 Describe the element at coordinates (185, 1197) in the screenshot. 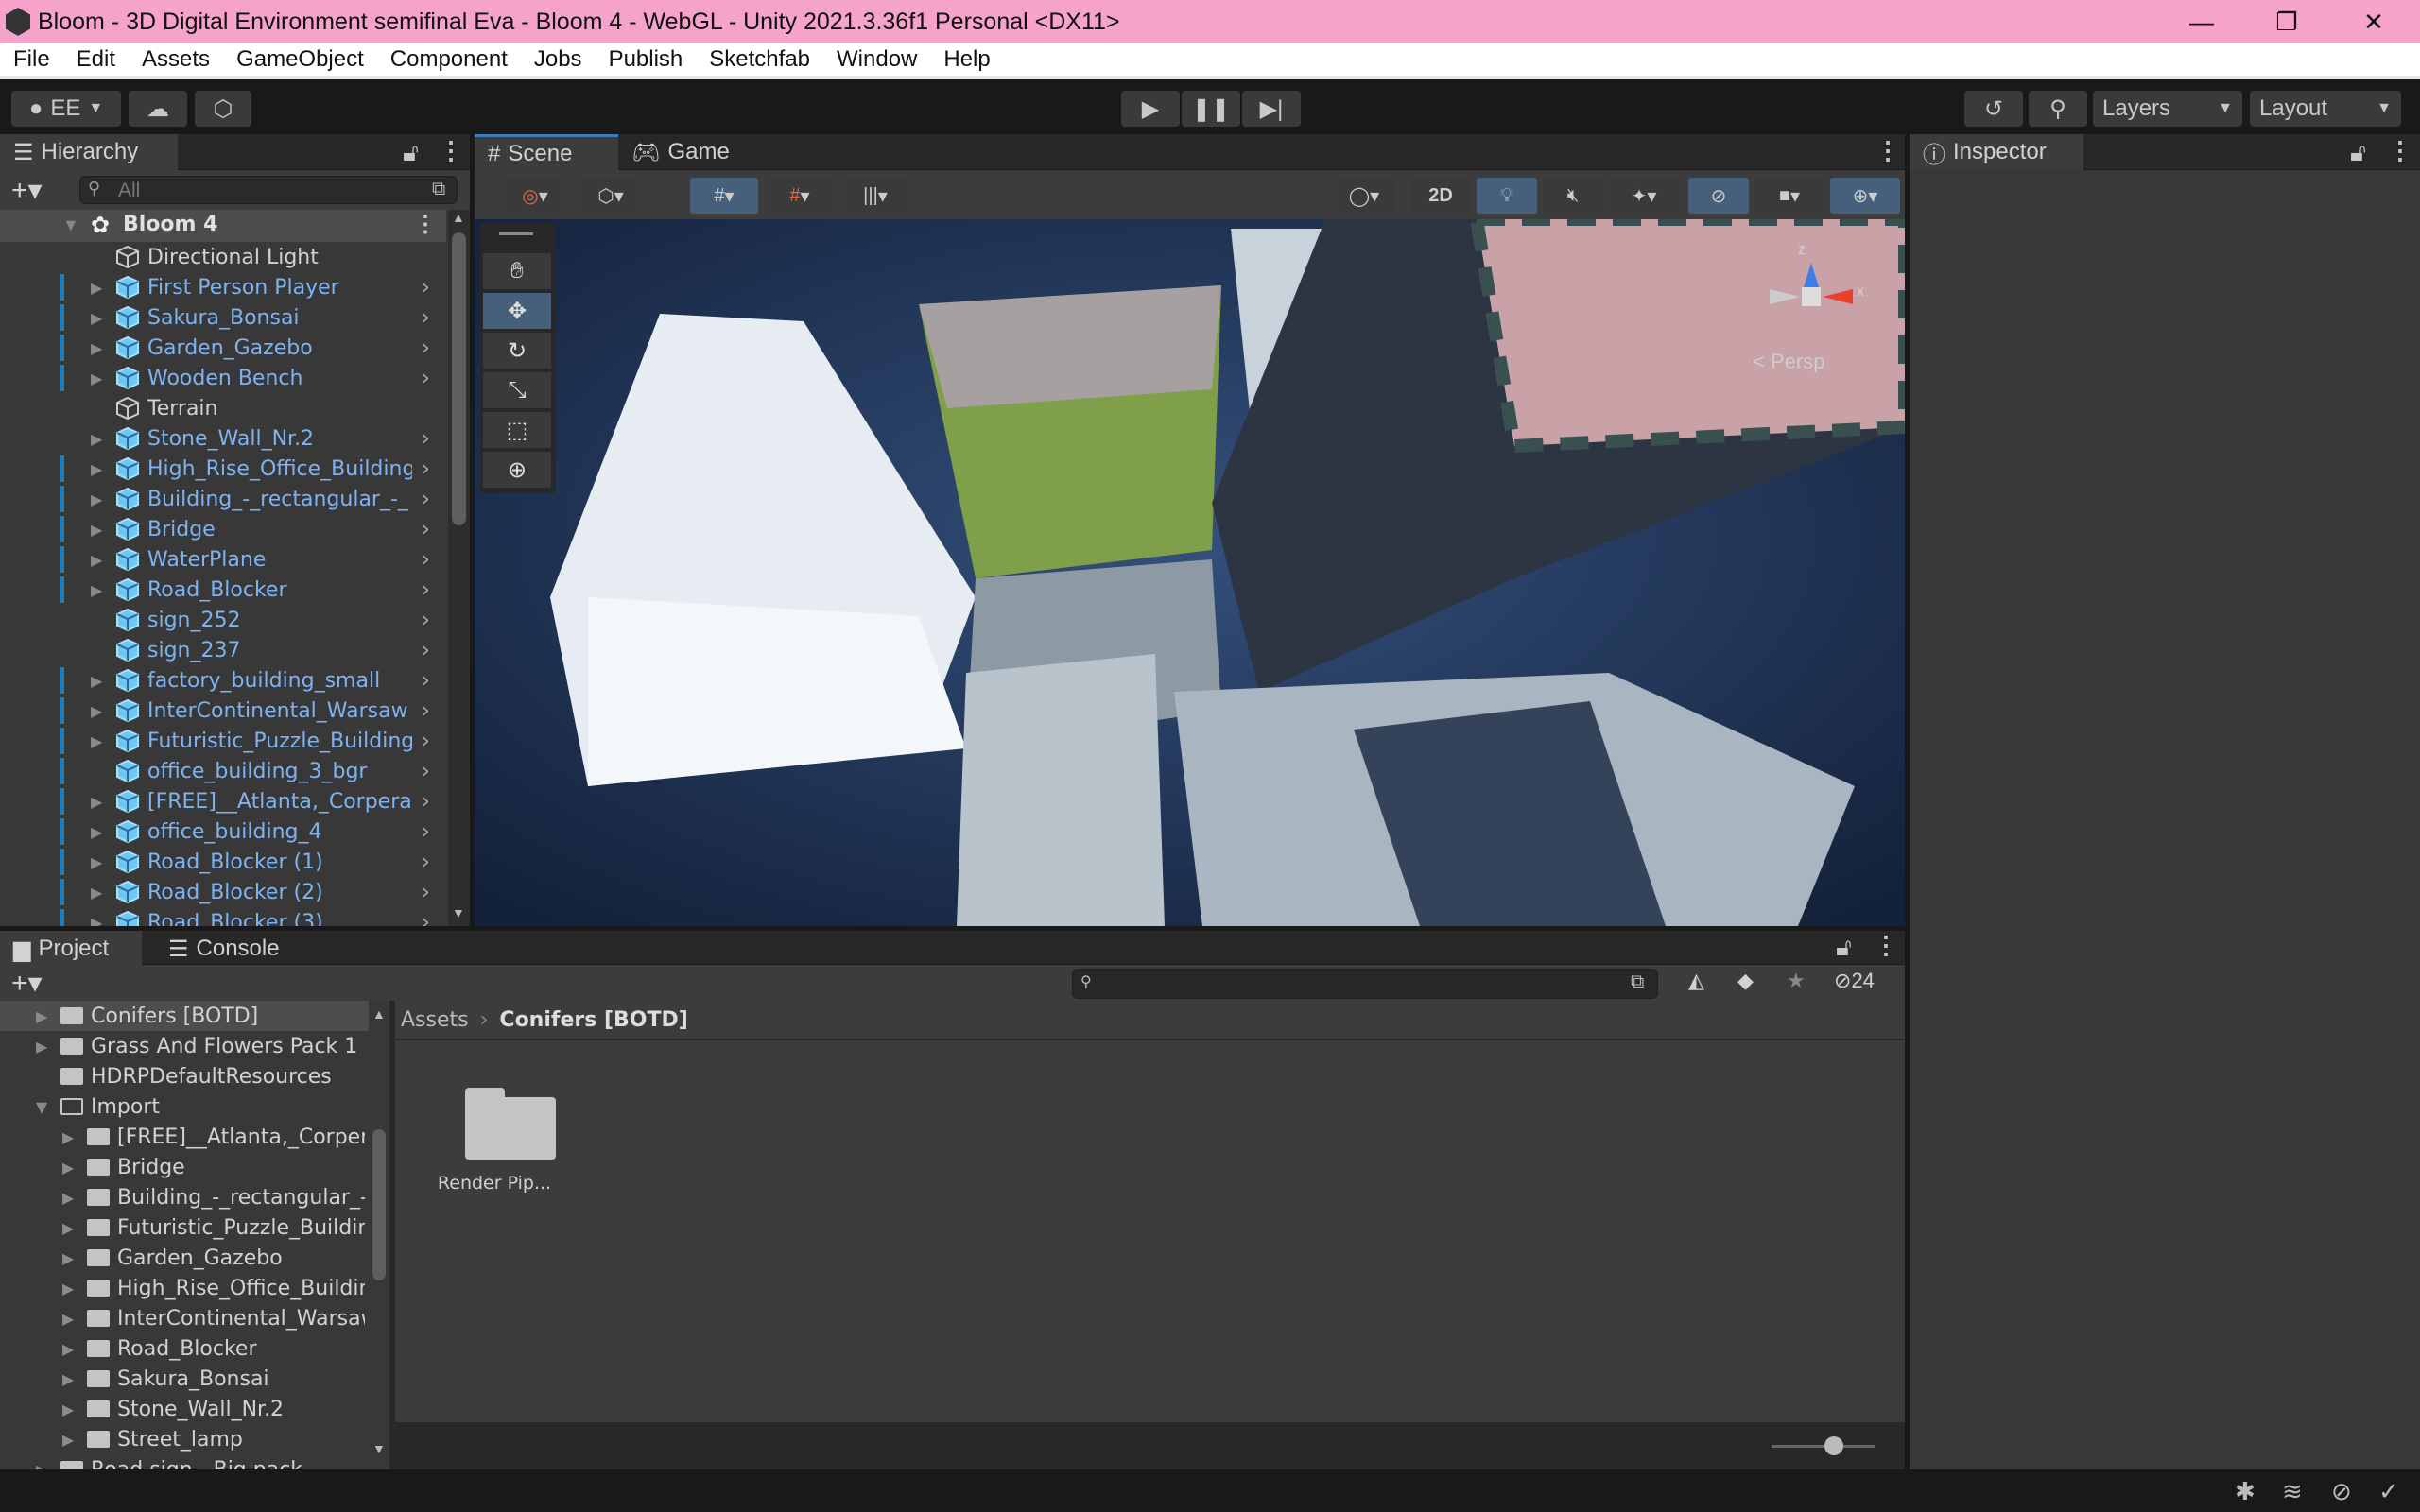

I see `folder-tree-item: ▶ Building_-_rectangular_-` at that location.